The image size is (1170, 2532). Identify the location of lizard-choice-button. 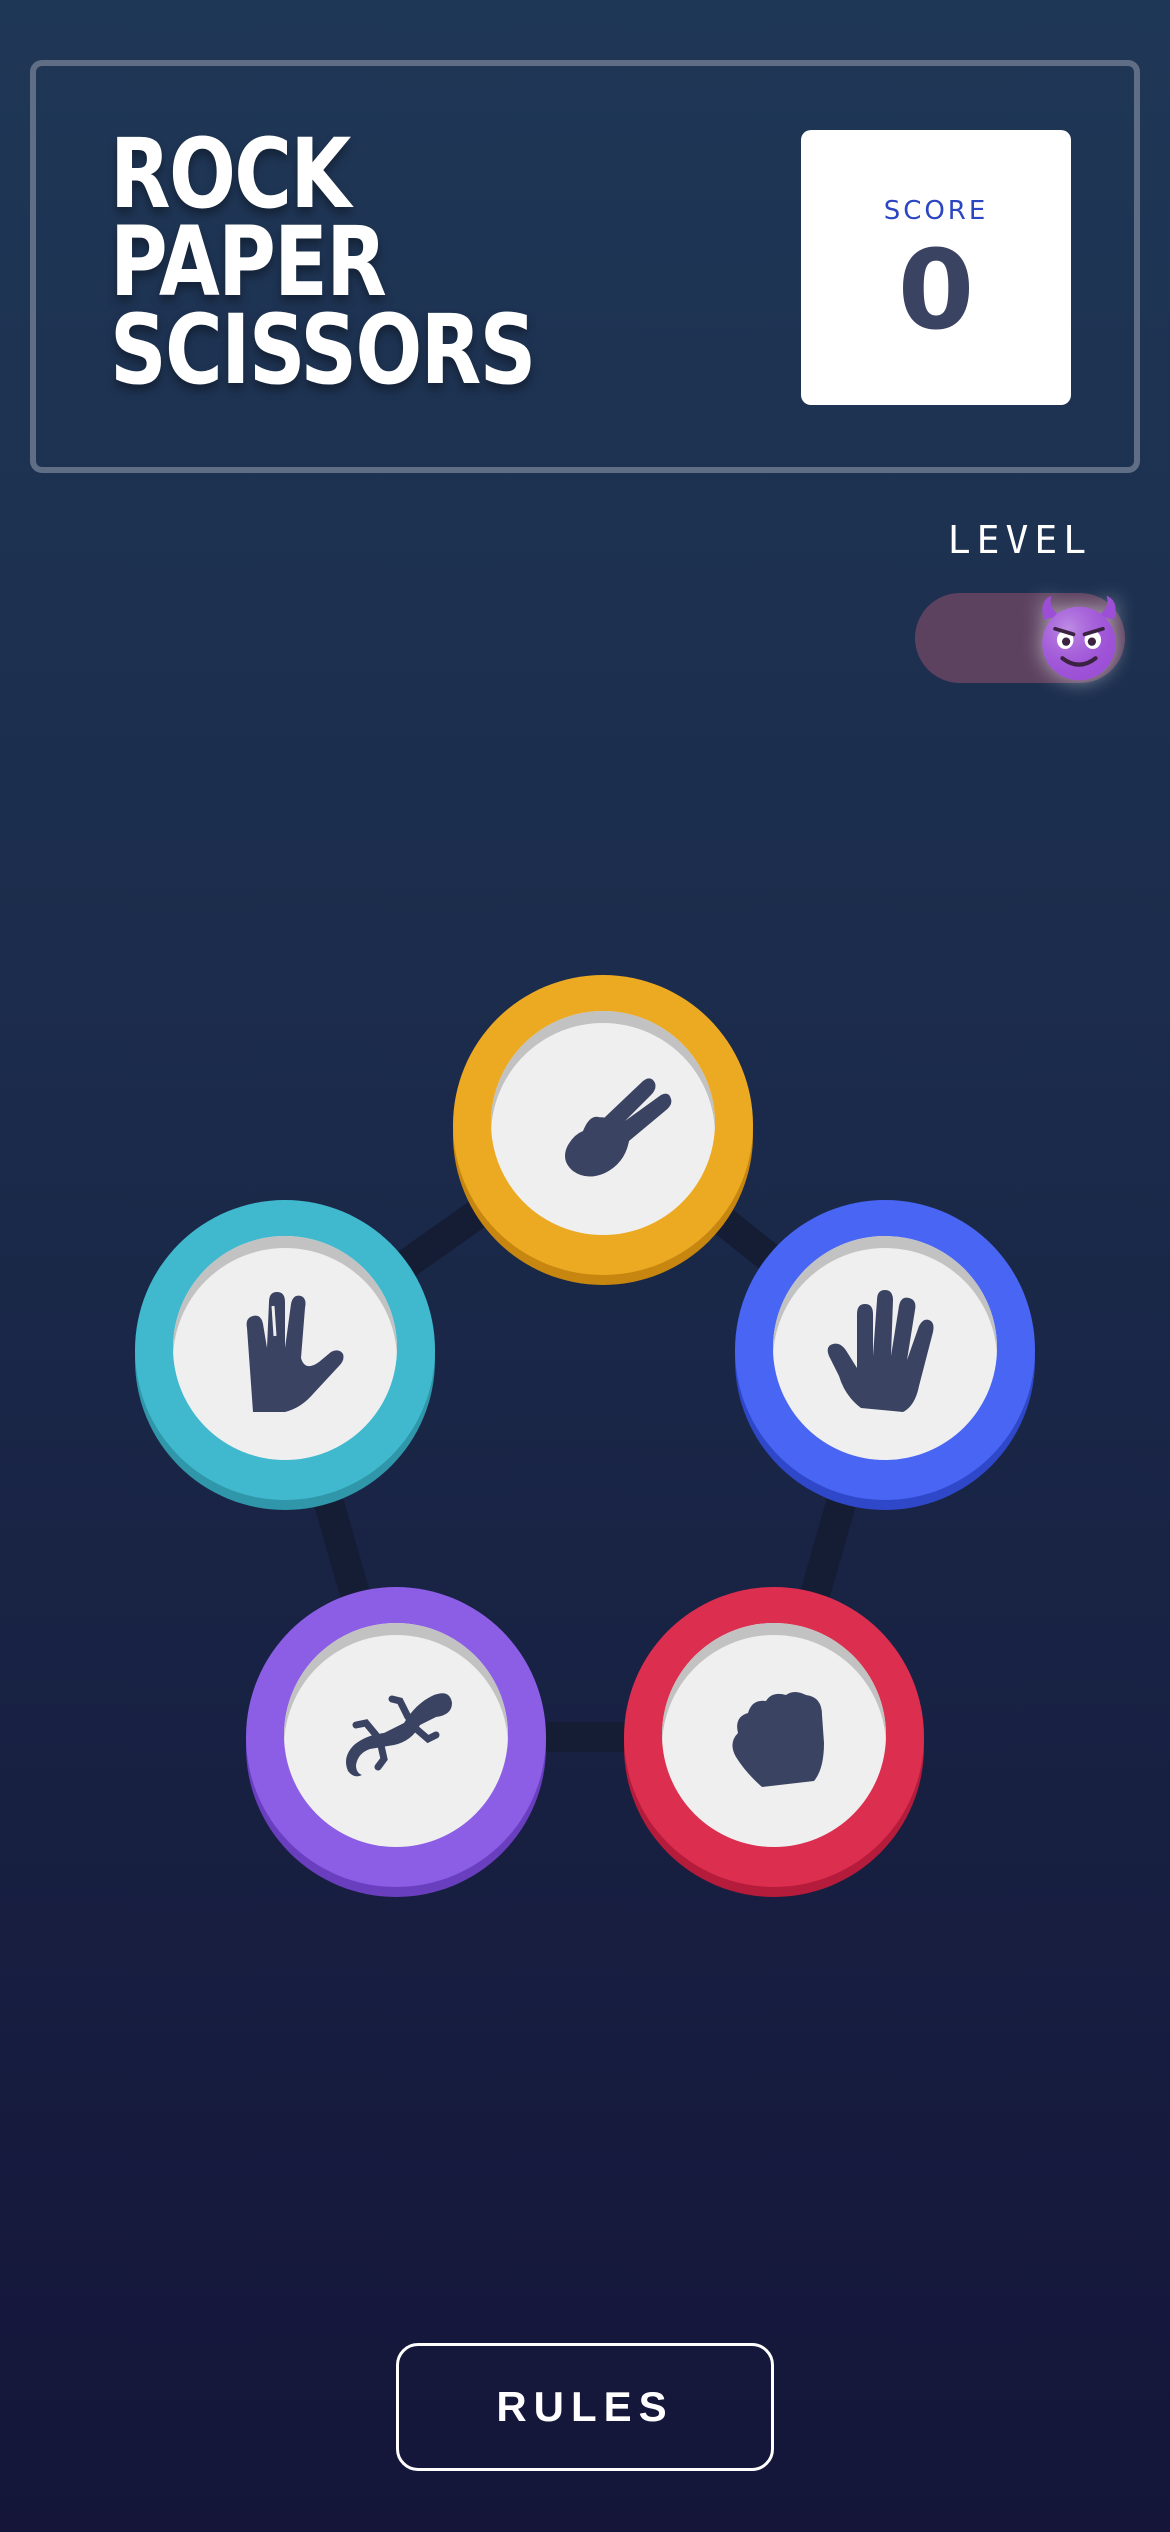
(396, 1737).